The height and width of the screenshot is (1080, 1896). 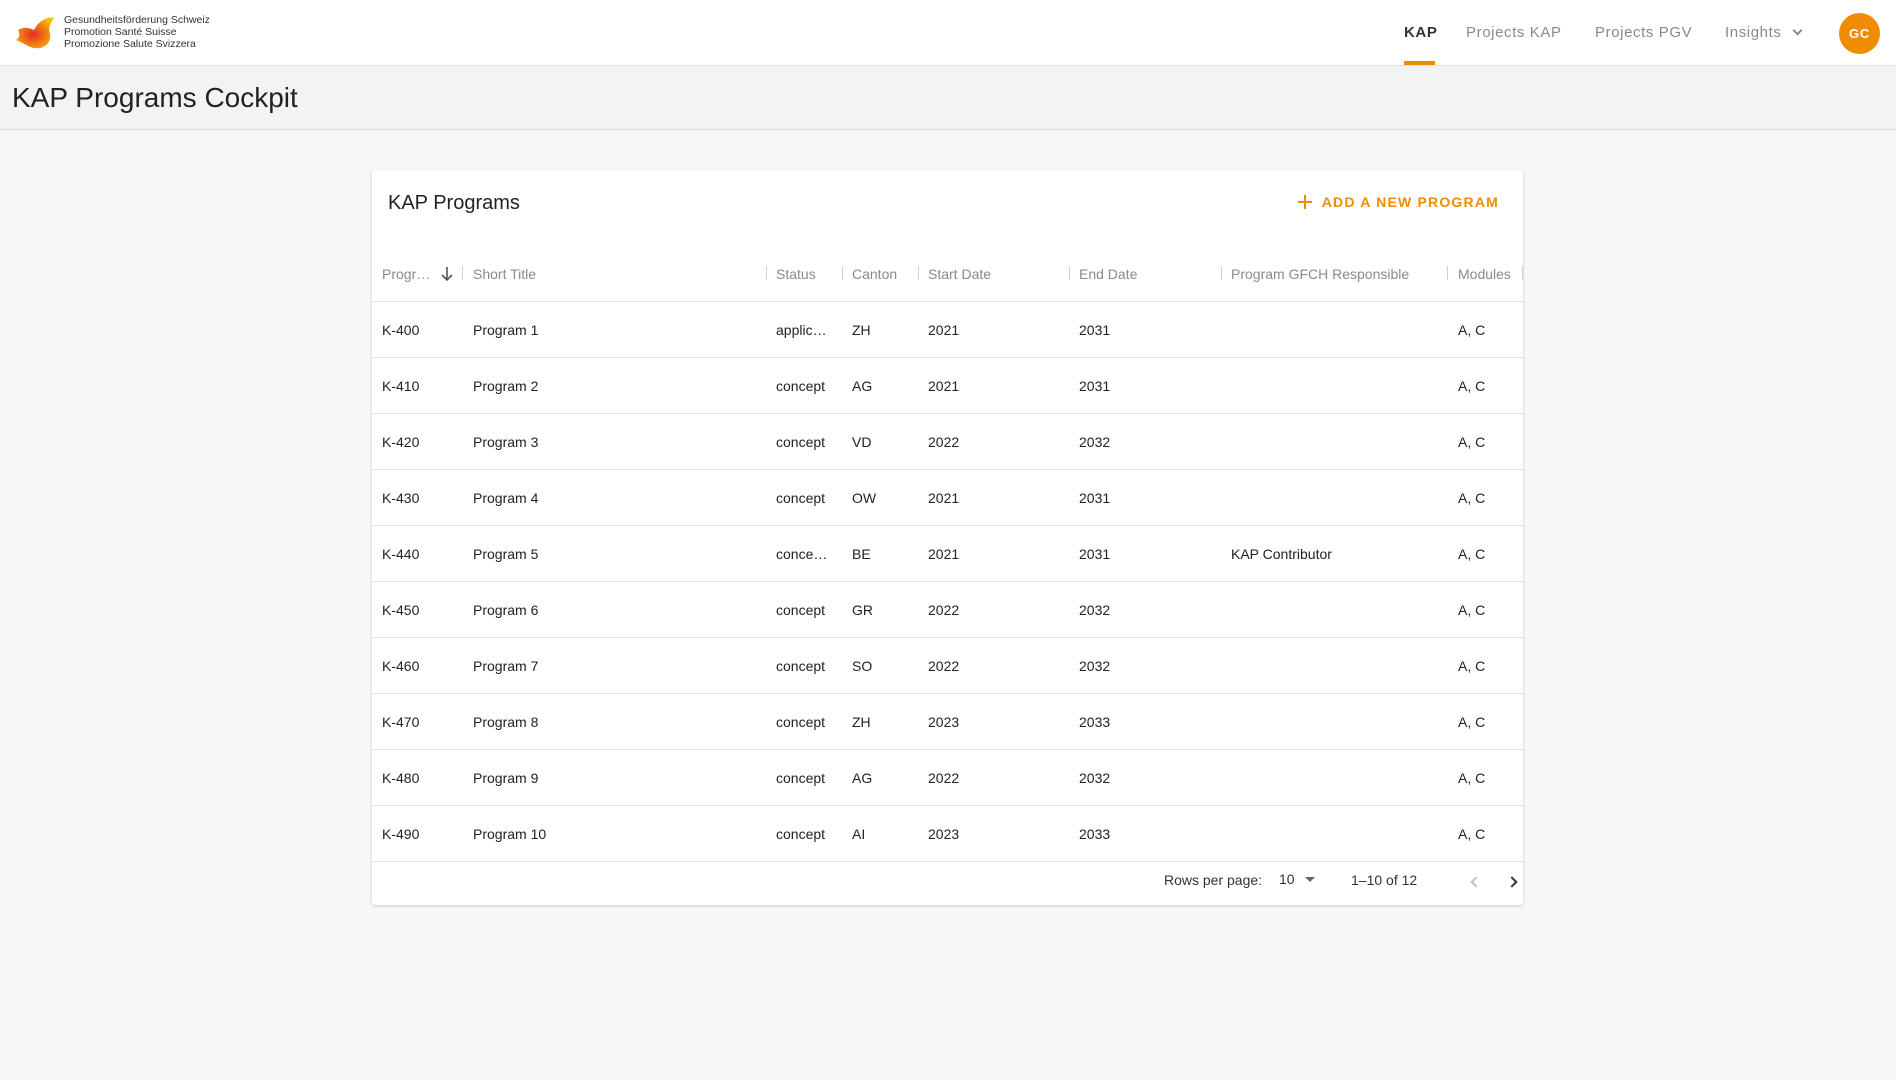 I want to click on table-row: K-460 Program 7 concept SO 2022 2032 A, C, so click(x=947, y=666).